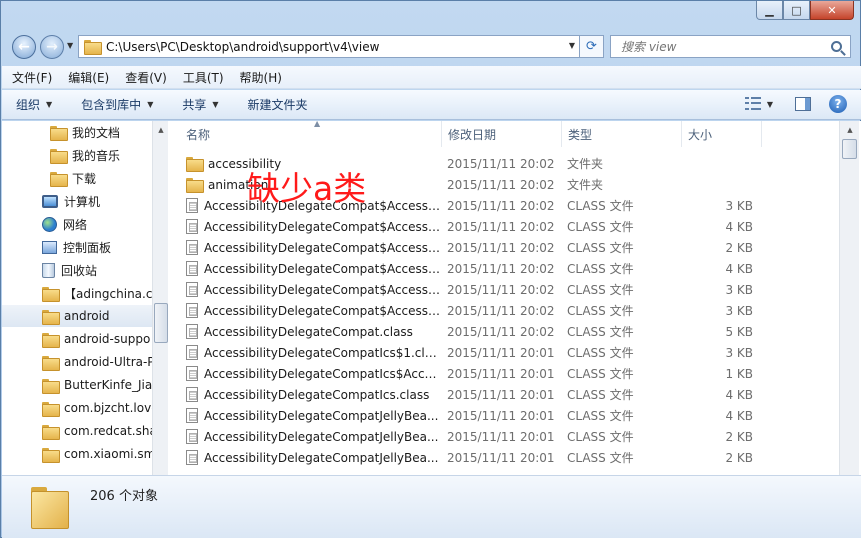  Describe the element at coordinates (32, 77) in the screenshot. I see `menu-file: 文件(F)` at that location.